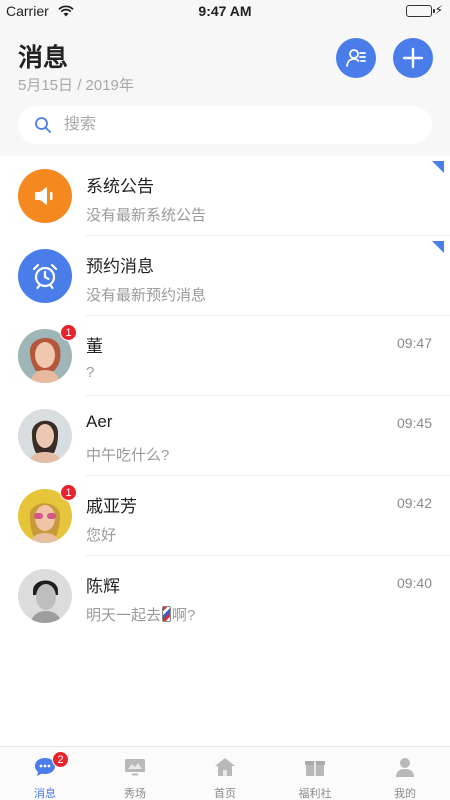 Image resolution: width=450 pixels, height=800 pixels. I want to click on tab-welfare: 福利社, so click(315, 773).